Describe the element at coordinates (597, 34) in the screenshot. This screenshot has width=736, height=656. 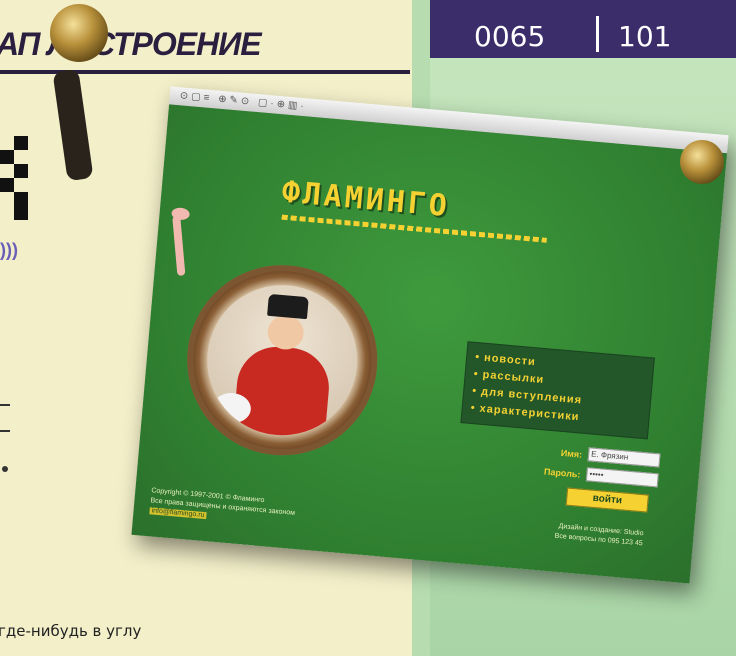
I see `page-number-separator` at that location.